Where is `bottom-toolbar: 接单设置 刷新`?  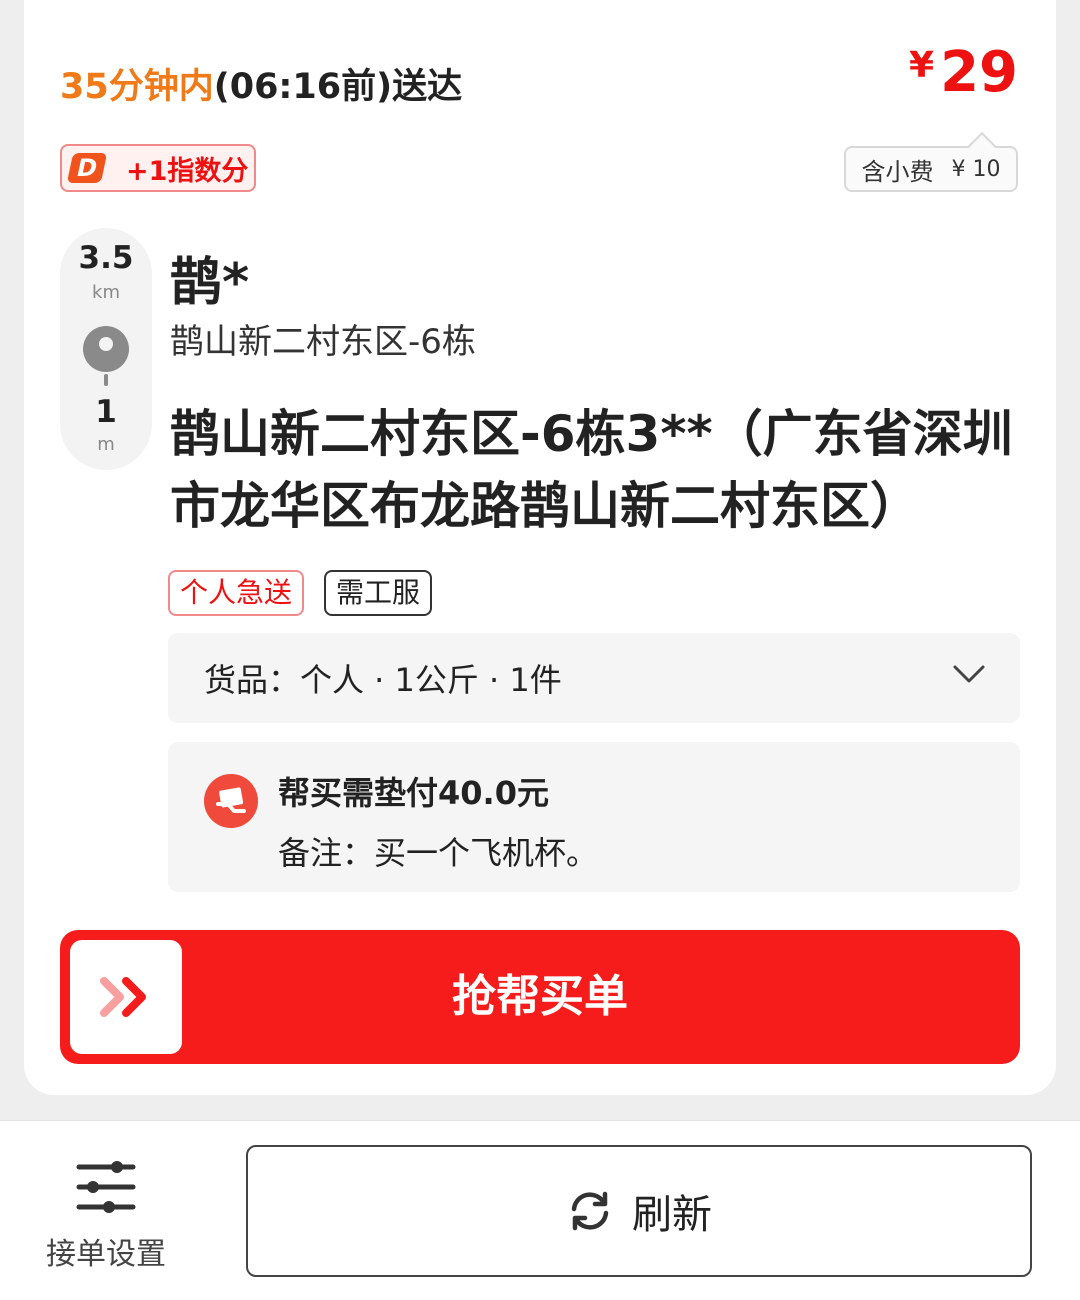
bottom-toolbar: 接单设置 刷新 is located at coordinates (540, 1210).